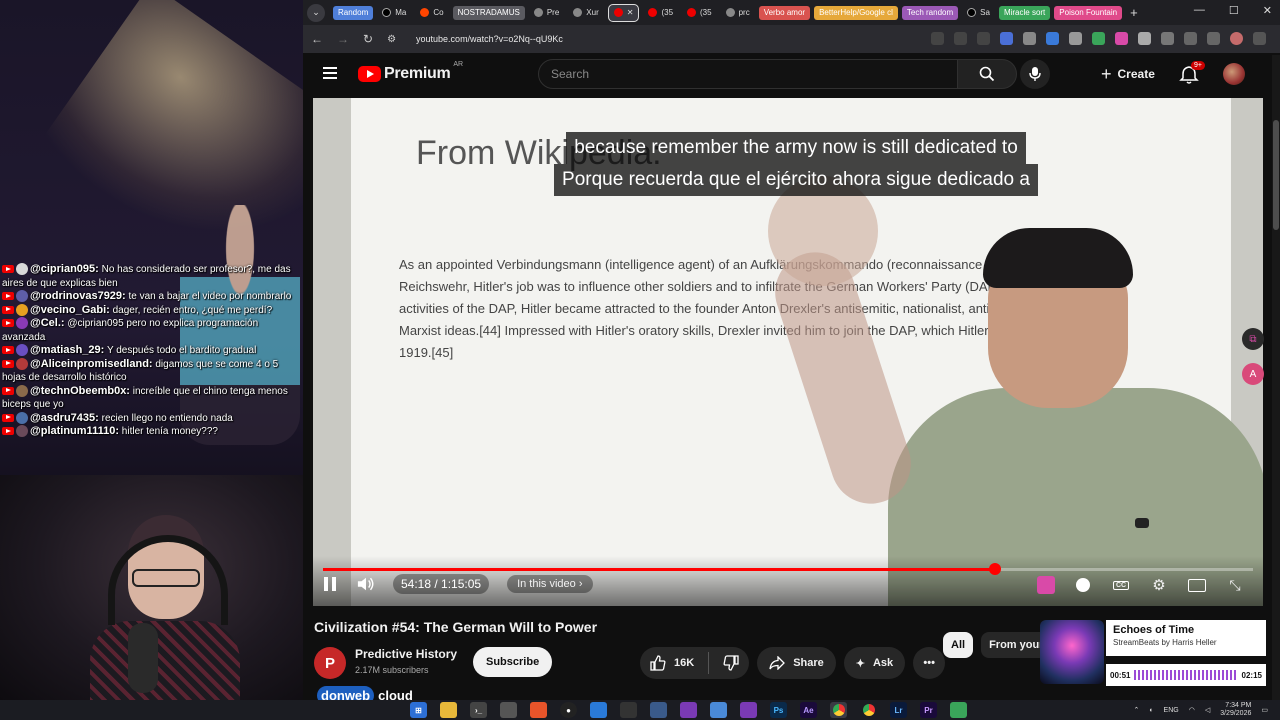  I want to click on close-icon: ✕, so click(1267, 10).